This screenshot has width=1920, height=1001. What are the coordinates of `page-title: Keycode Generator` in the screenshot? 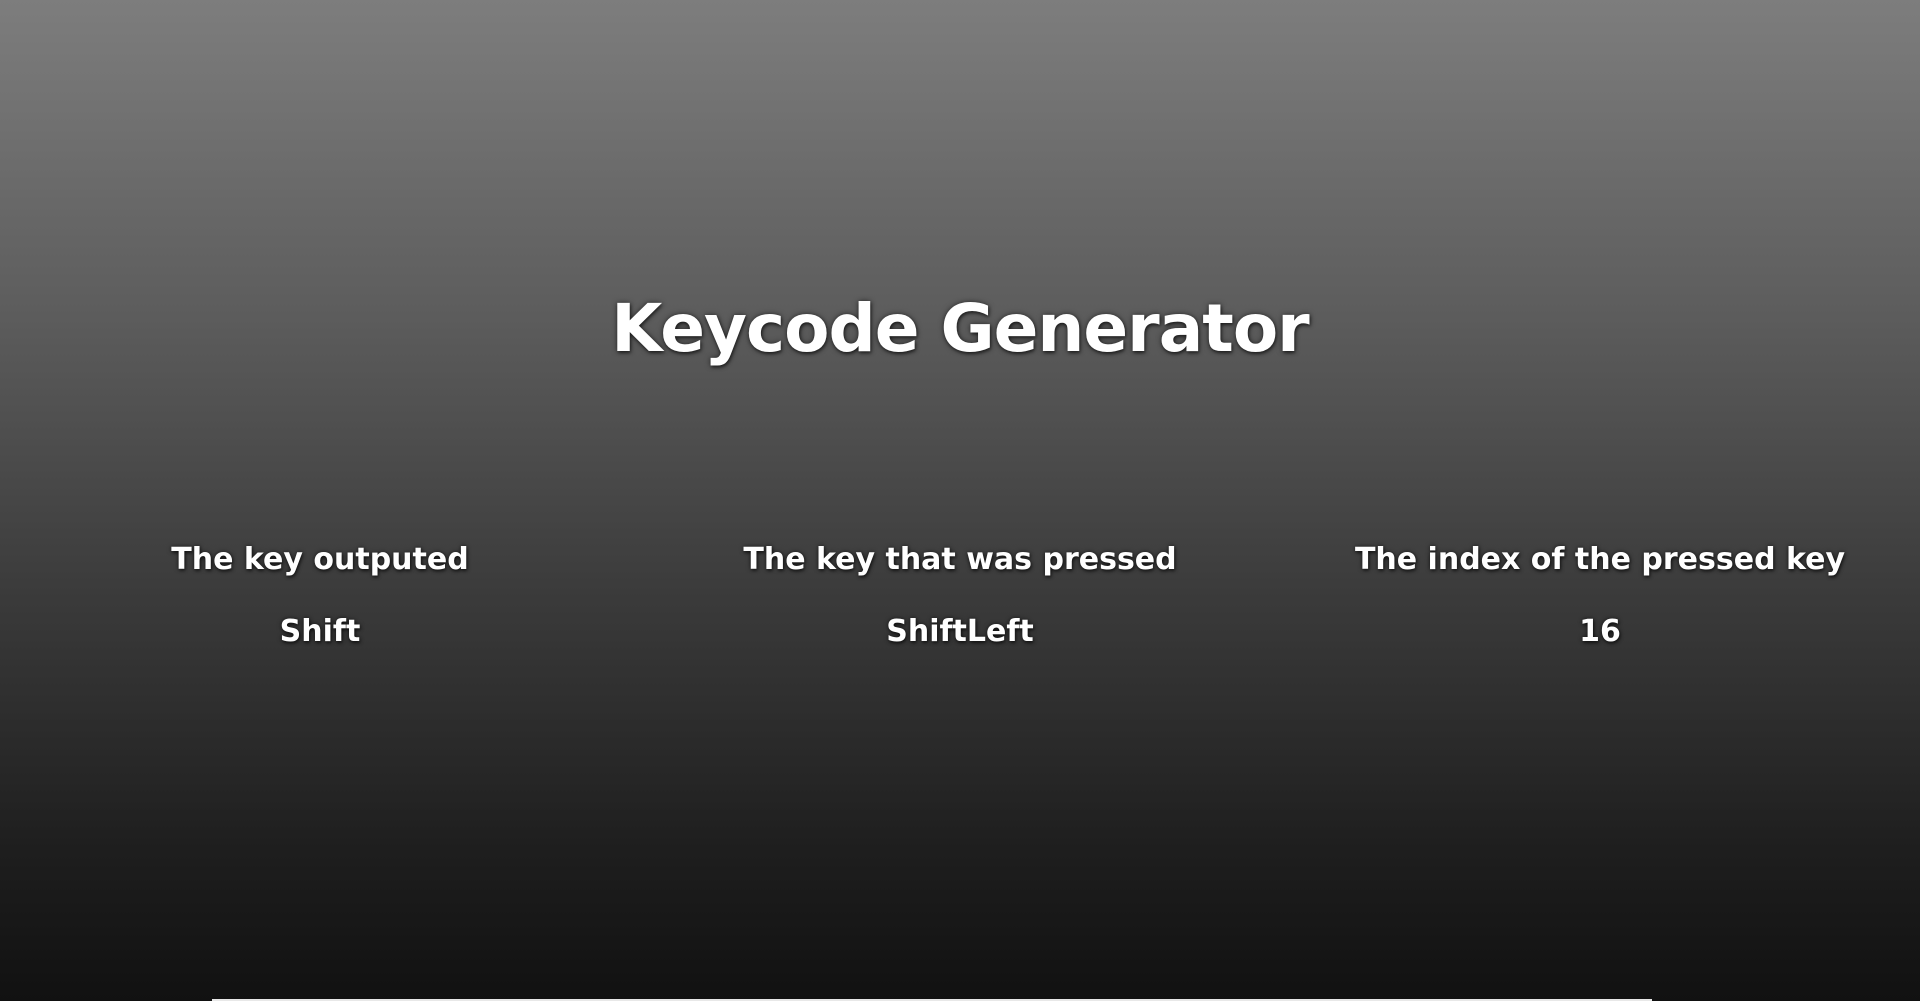 It's located at (960, 328).